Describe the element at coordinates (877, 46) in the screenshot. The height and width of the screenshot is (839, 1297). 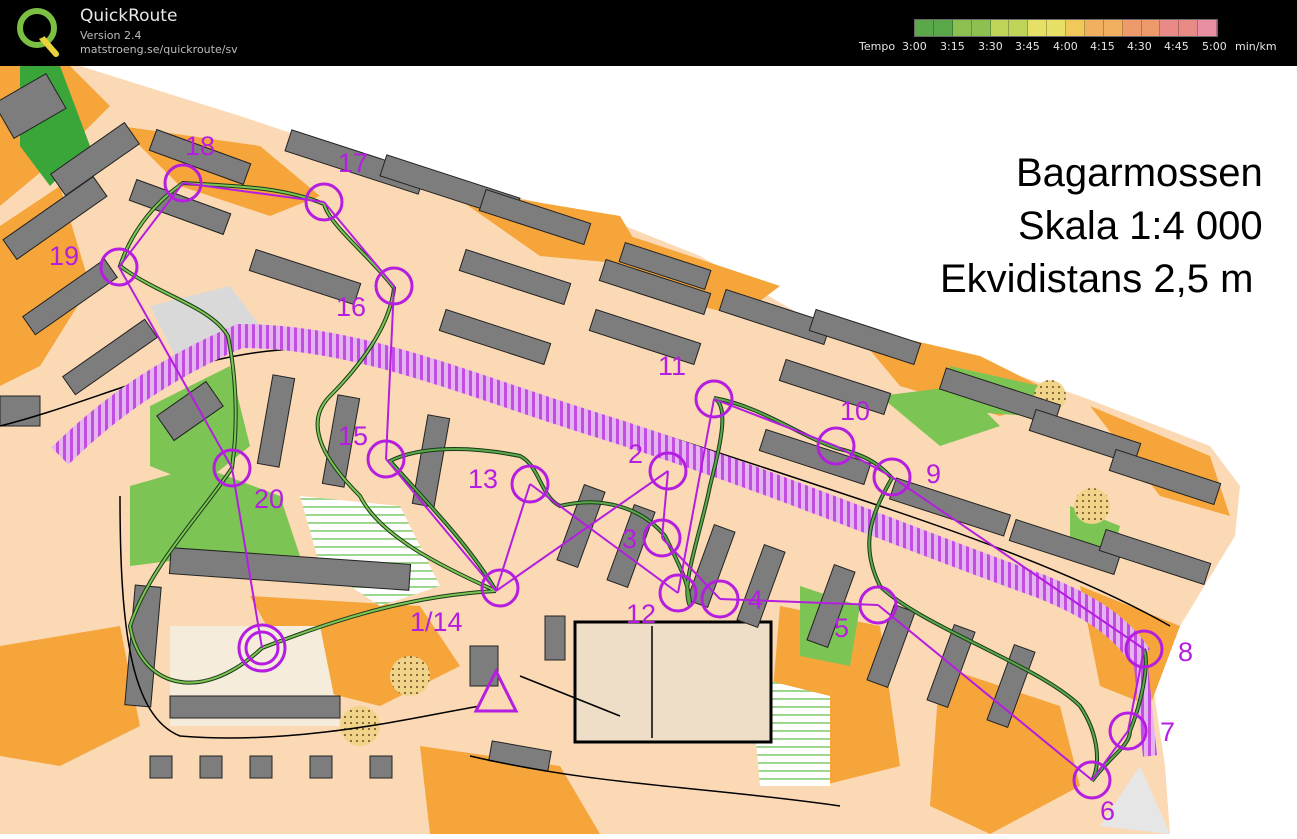
I see `tempo-label: Tempo` at that location.